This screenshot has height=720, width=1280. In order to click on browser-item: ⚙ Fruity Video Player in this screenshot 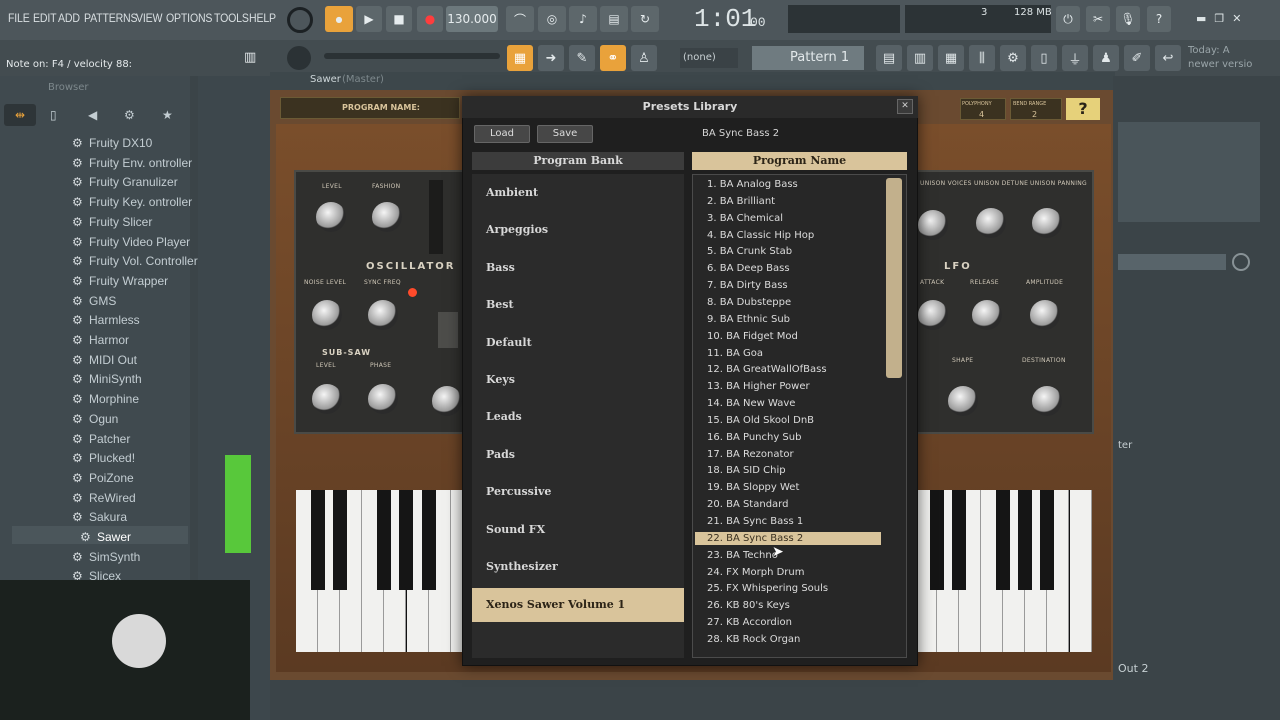, I will do `click(131, 242)`.